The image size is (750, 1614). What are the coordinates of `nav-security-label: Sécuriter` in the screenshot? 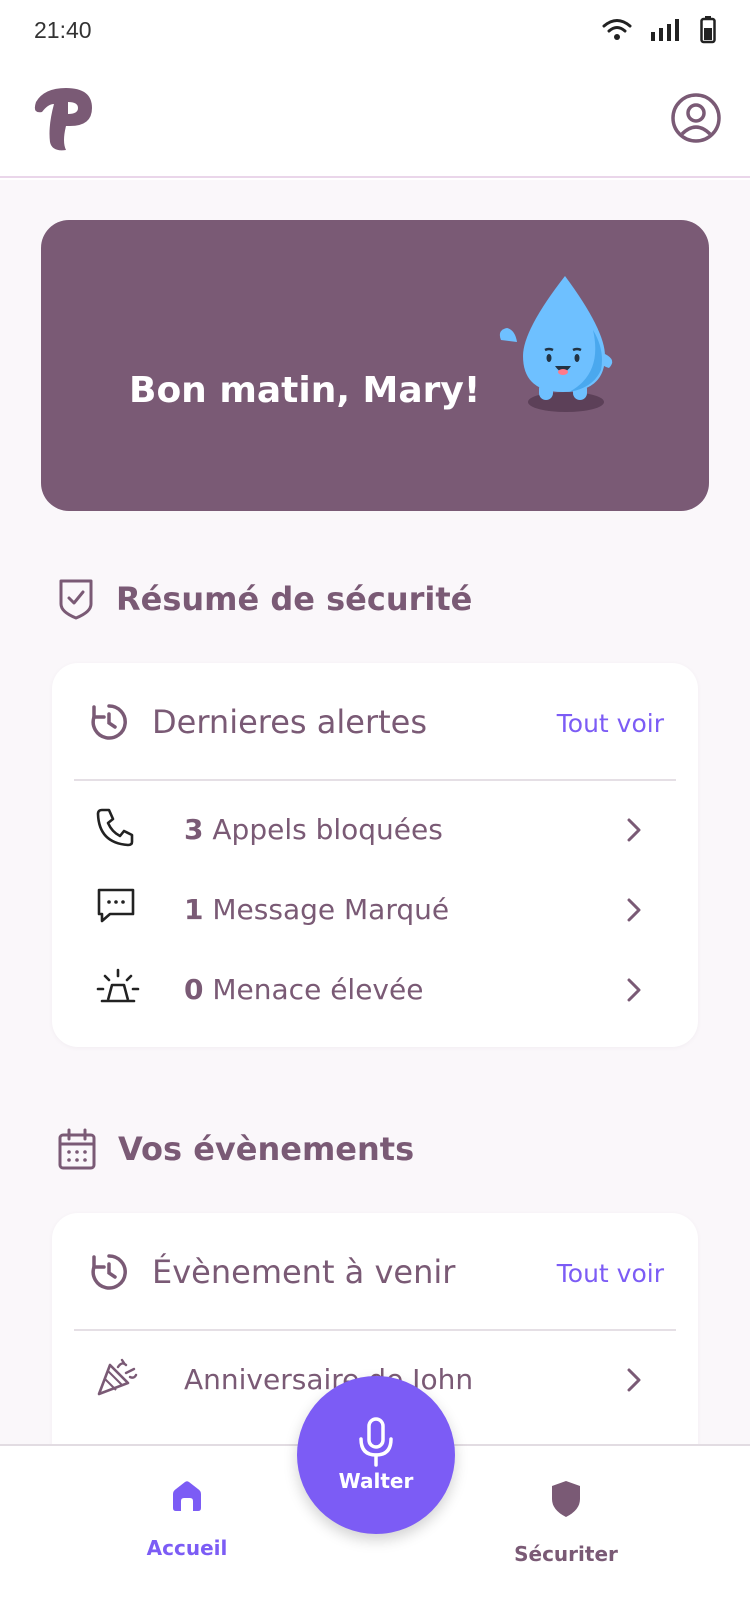 It's located at (566, 1554).